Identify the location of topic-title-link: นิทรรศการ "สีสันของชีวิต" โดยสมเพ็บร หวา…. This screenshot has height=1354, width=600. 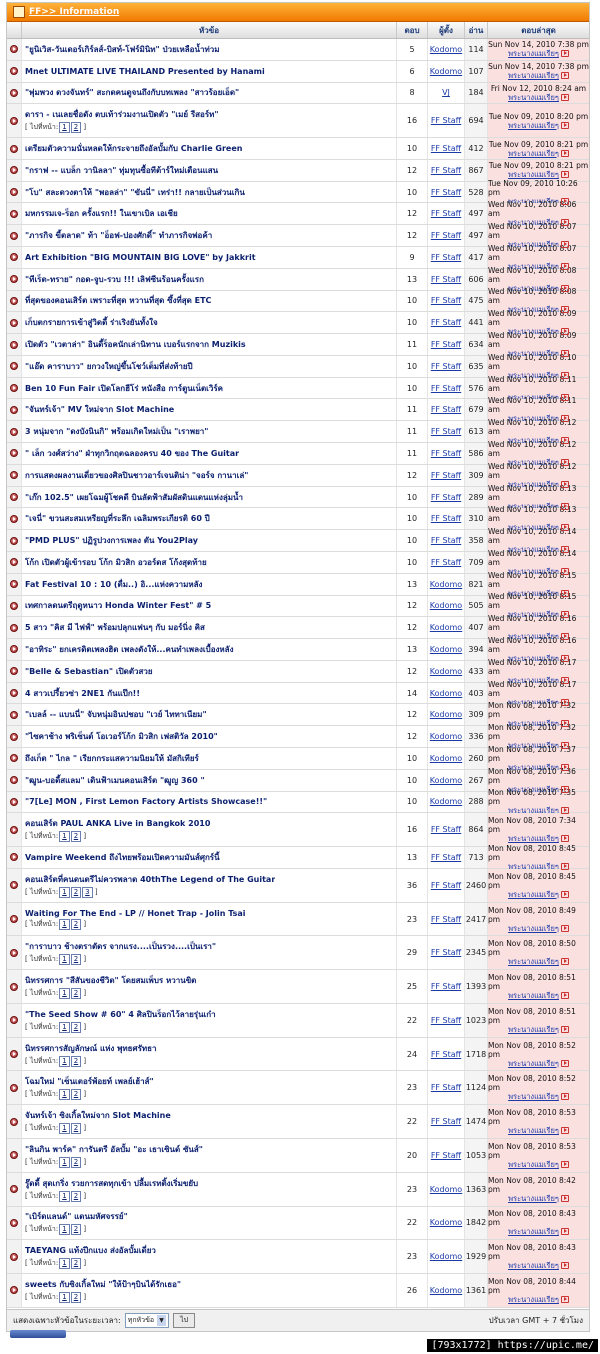
(110, 980).